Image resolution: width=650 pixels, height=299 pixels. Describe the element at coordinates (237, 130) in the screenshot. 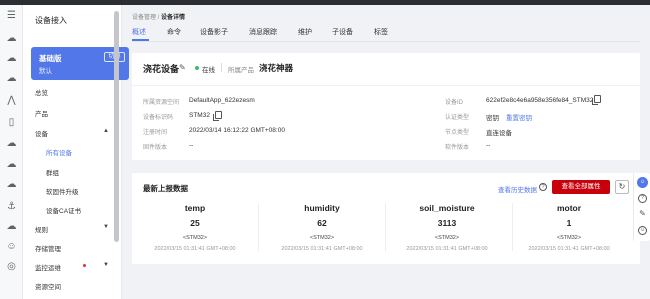

I see `register-time-value: 2022/03/14 16:12:22 GMT+08:00` at that location.